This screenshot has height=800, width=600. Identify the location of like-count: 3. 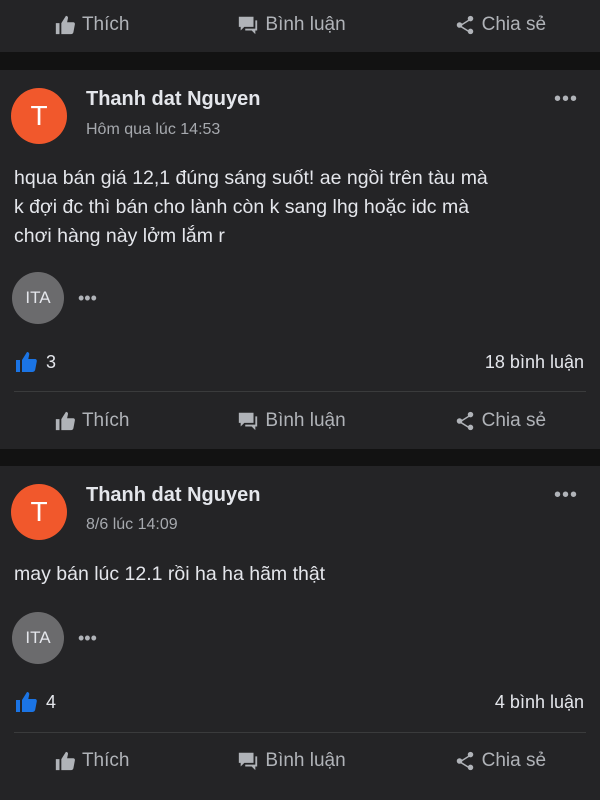
(35, 362).